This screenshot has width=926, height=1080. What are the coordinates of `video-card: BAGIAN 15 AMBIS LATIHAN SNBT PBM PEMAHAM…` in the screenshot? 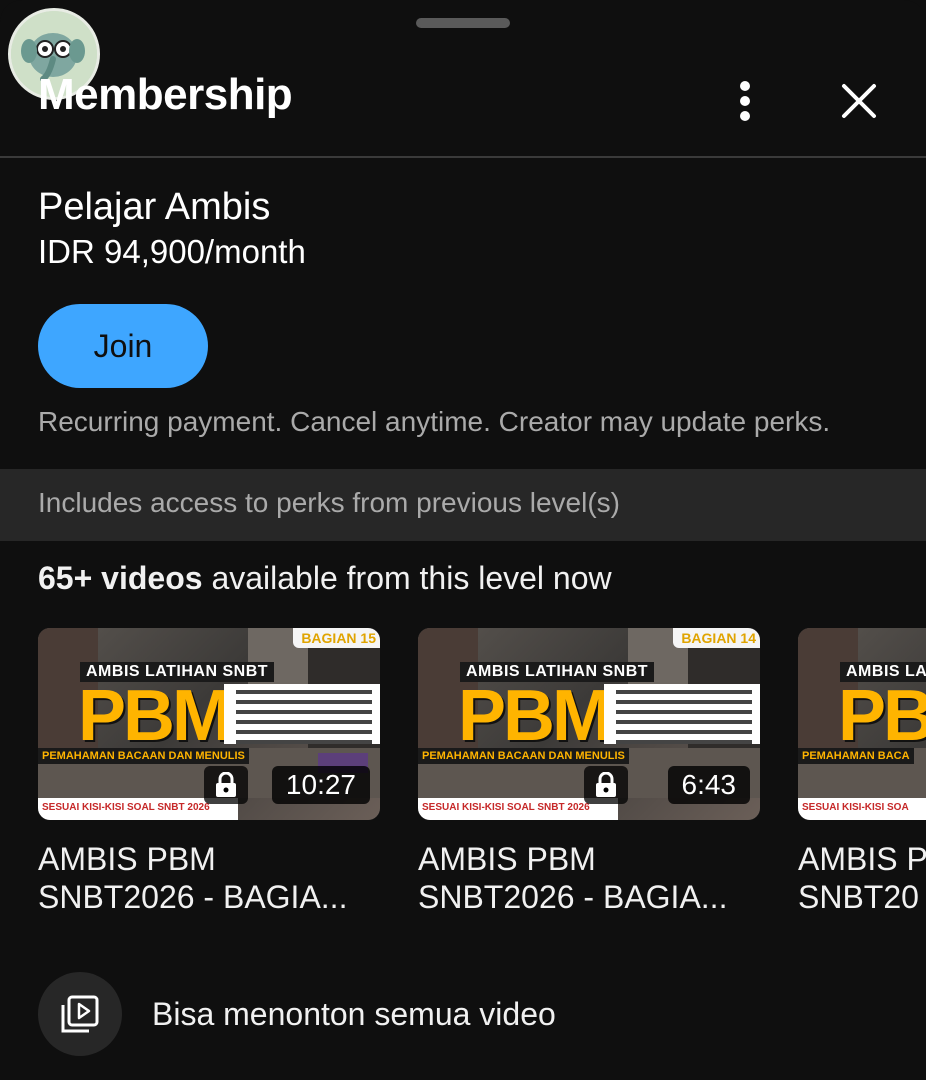 It's located at (209, 772).